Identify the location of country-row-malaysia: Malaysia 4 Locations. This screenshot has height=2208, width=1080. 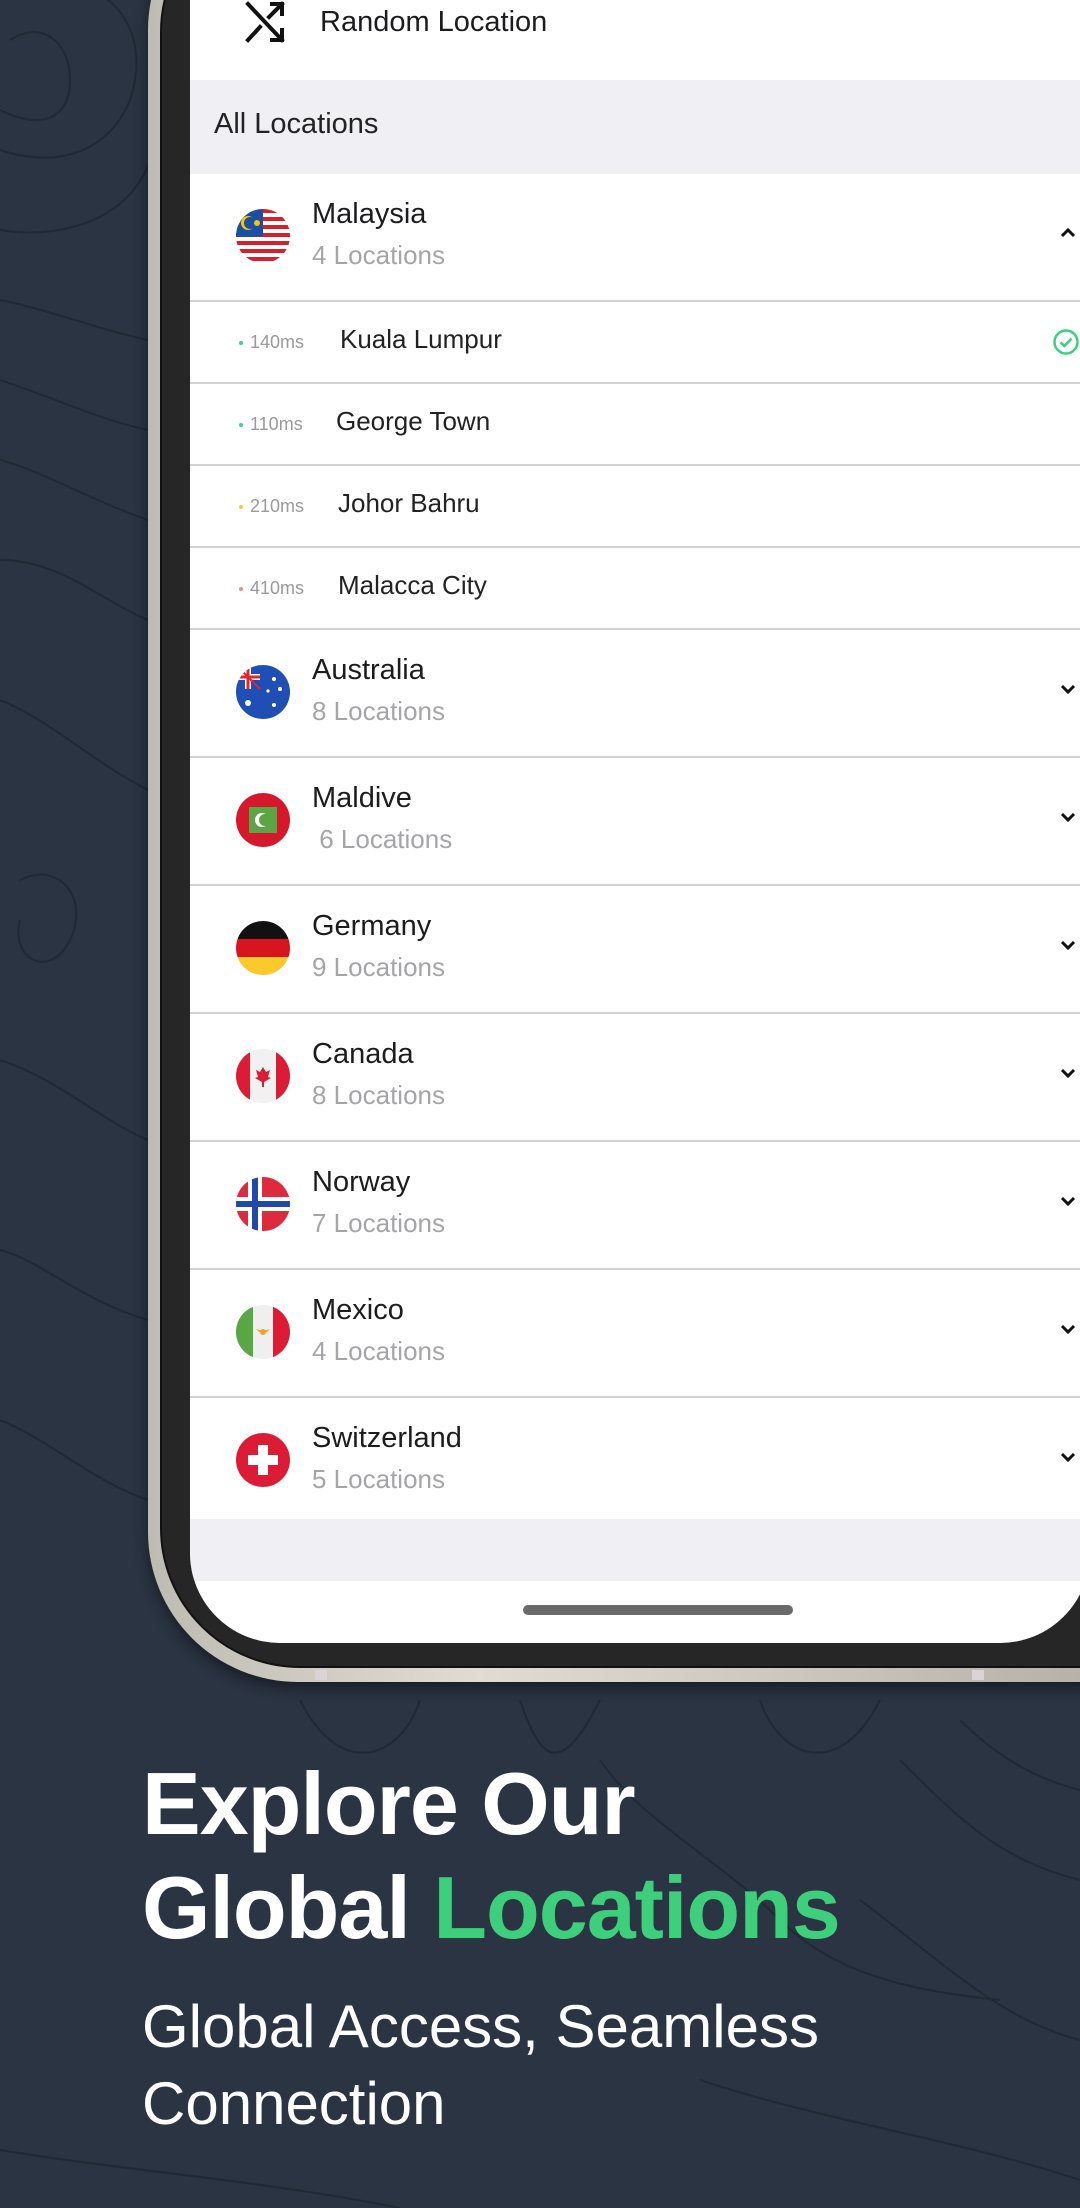
(635, 238).